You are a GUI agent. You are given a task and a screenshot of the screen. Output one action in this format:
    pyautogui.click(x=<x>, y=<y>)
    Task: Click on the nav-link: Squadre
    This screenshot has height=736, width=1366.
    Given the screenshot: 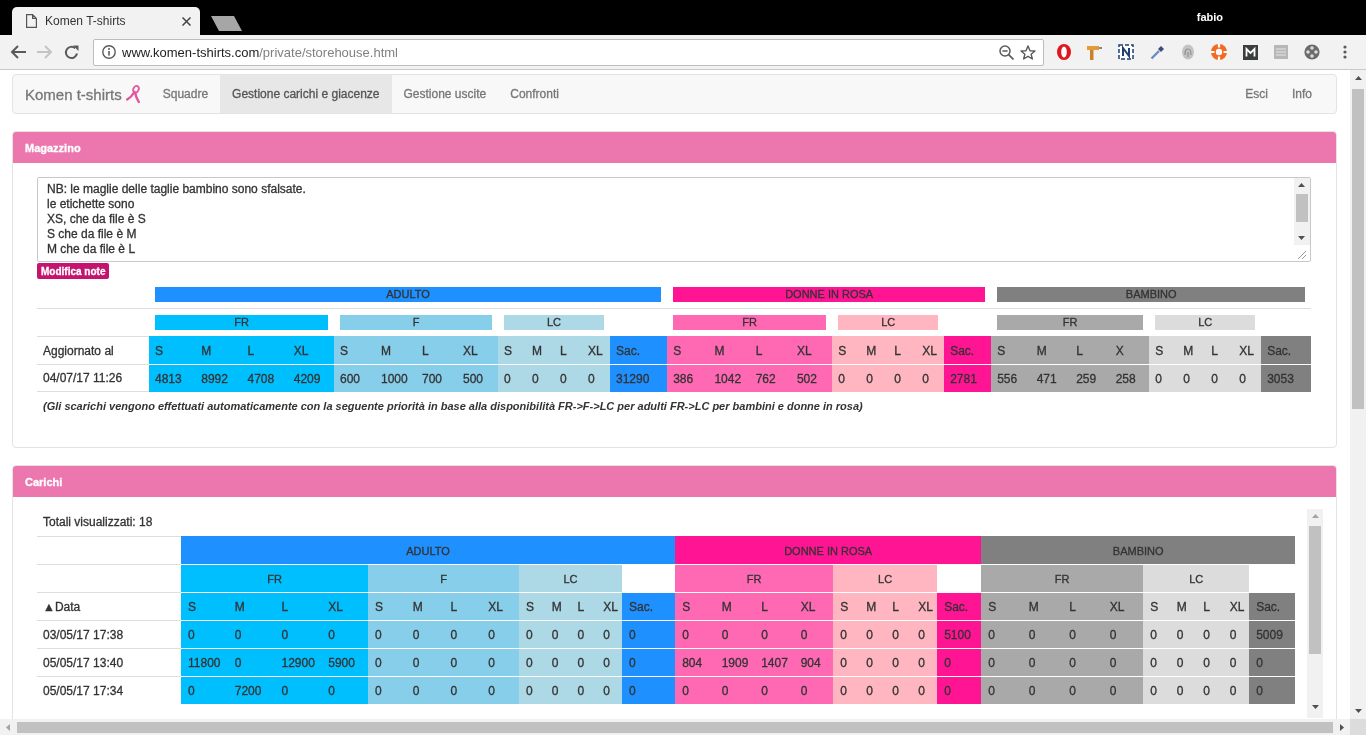 What is the action you would take?
    pyautogui.click(x=185, y=94)
    